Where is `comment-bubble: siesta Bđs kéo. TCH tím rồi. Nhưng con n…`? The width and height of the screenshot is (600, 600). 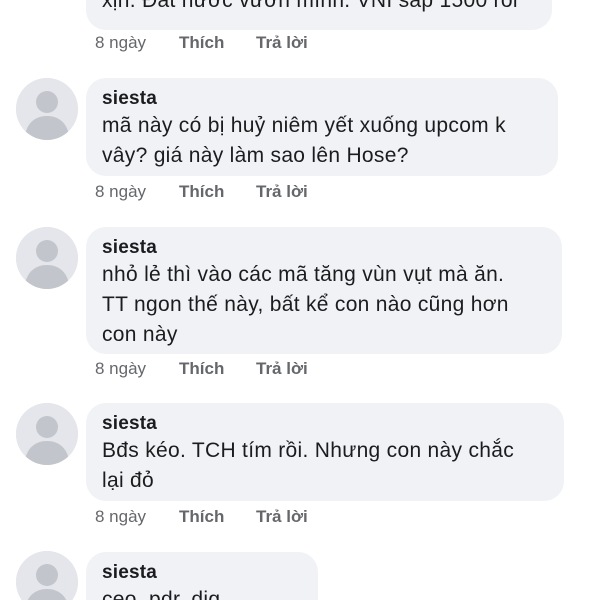
comment-bubble: siesta Bđs kéo. TCH tím rồi. Nhưng con n… is located at coordinates (325, 452).